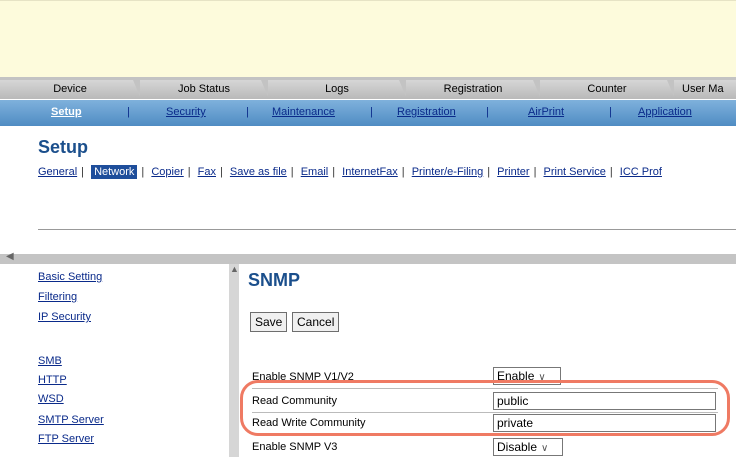 This screenshot has width=736, height=457. What do you see at coordinates (204, 89) in the screenshot?
I see `tab-job-status: Job Status` at bounding box center [204, 89].